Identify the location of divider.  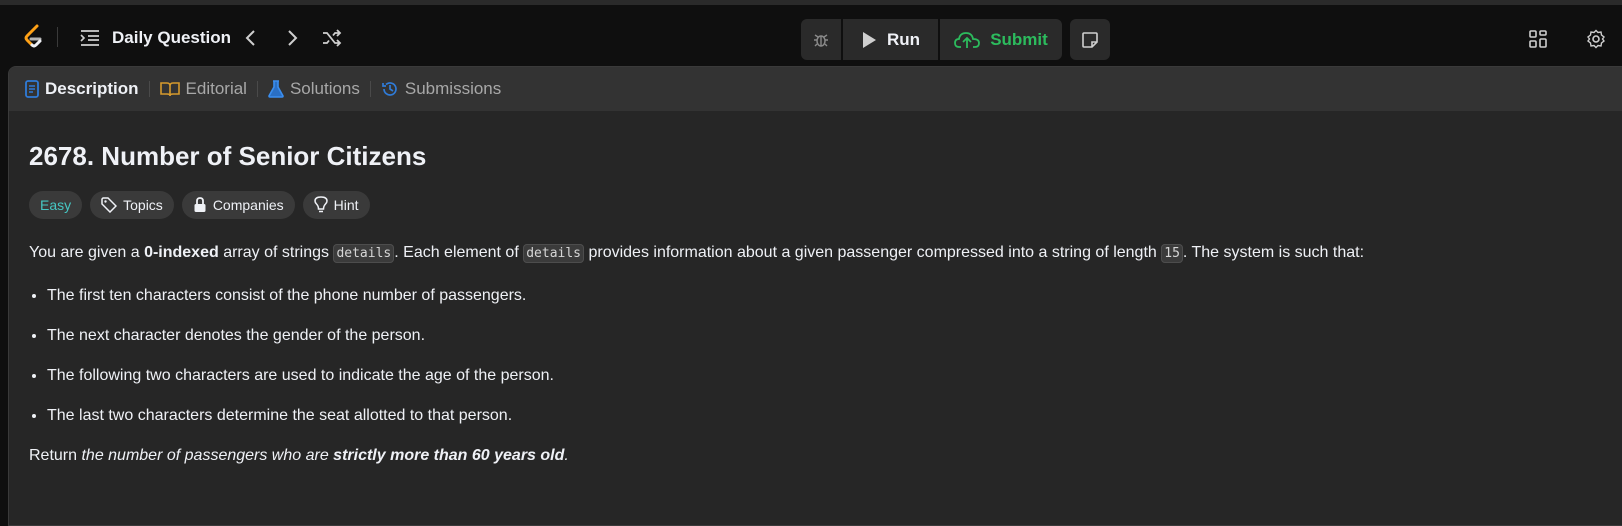
(57, 37).